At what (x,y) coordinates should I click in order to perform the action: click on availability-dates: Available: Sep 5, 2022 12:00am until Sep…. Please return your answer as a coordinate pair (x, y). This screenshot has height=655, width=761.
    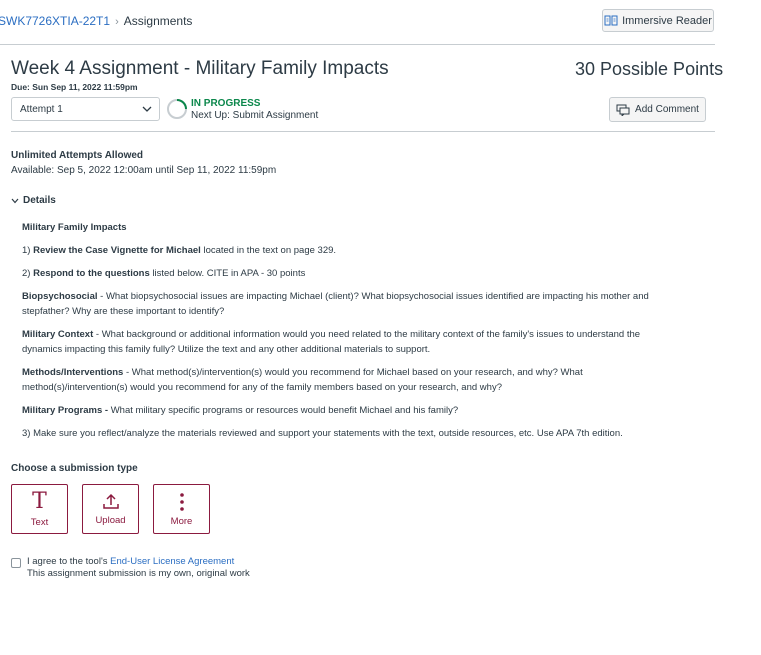
    Looking at the image, I should click on (144, 170).